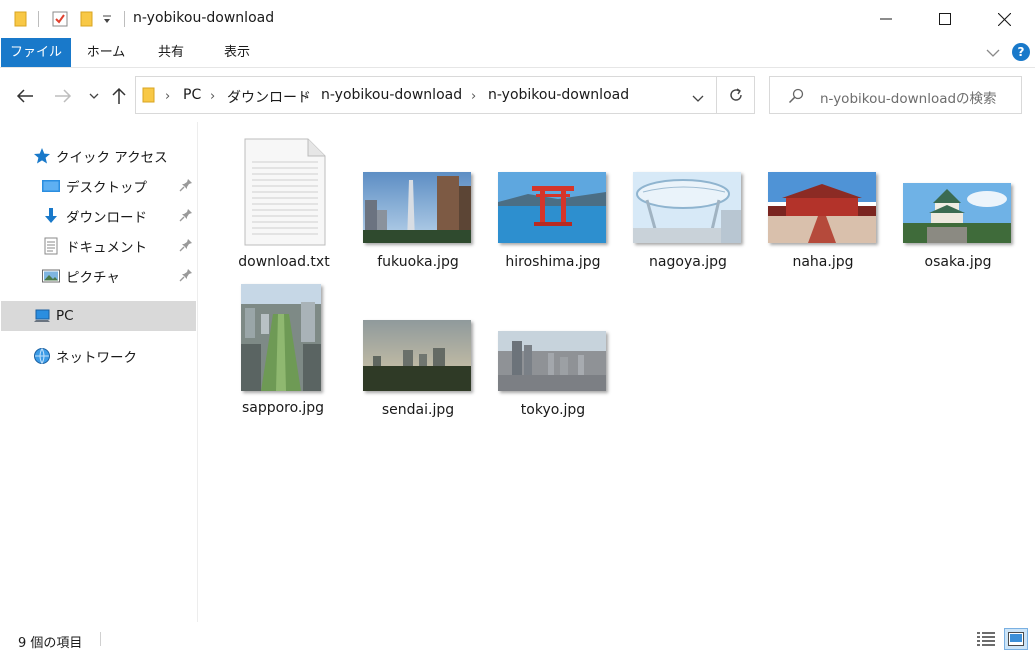  I want to click on file-name: naha.jpg, so click(823, 262).